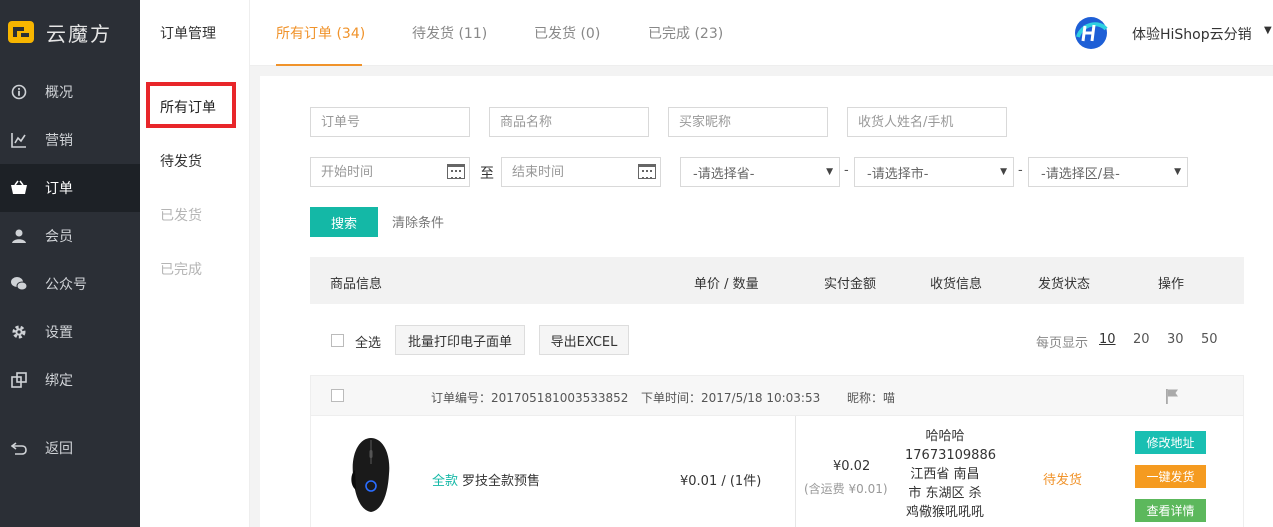  What do you see at coordinates (1064, 284) in the screenshot?
I see `column-header-status: 发货状态` at bounding box center [1064, 284].